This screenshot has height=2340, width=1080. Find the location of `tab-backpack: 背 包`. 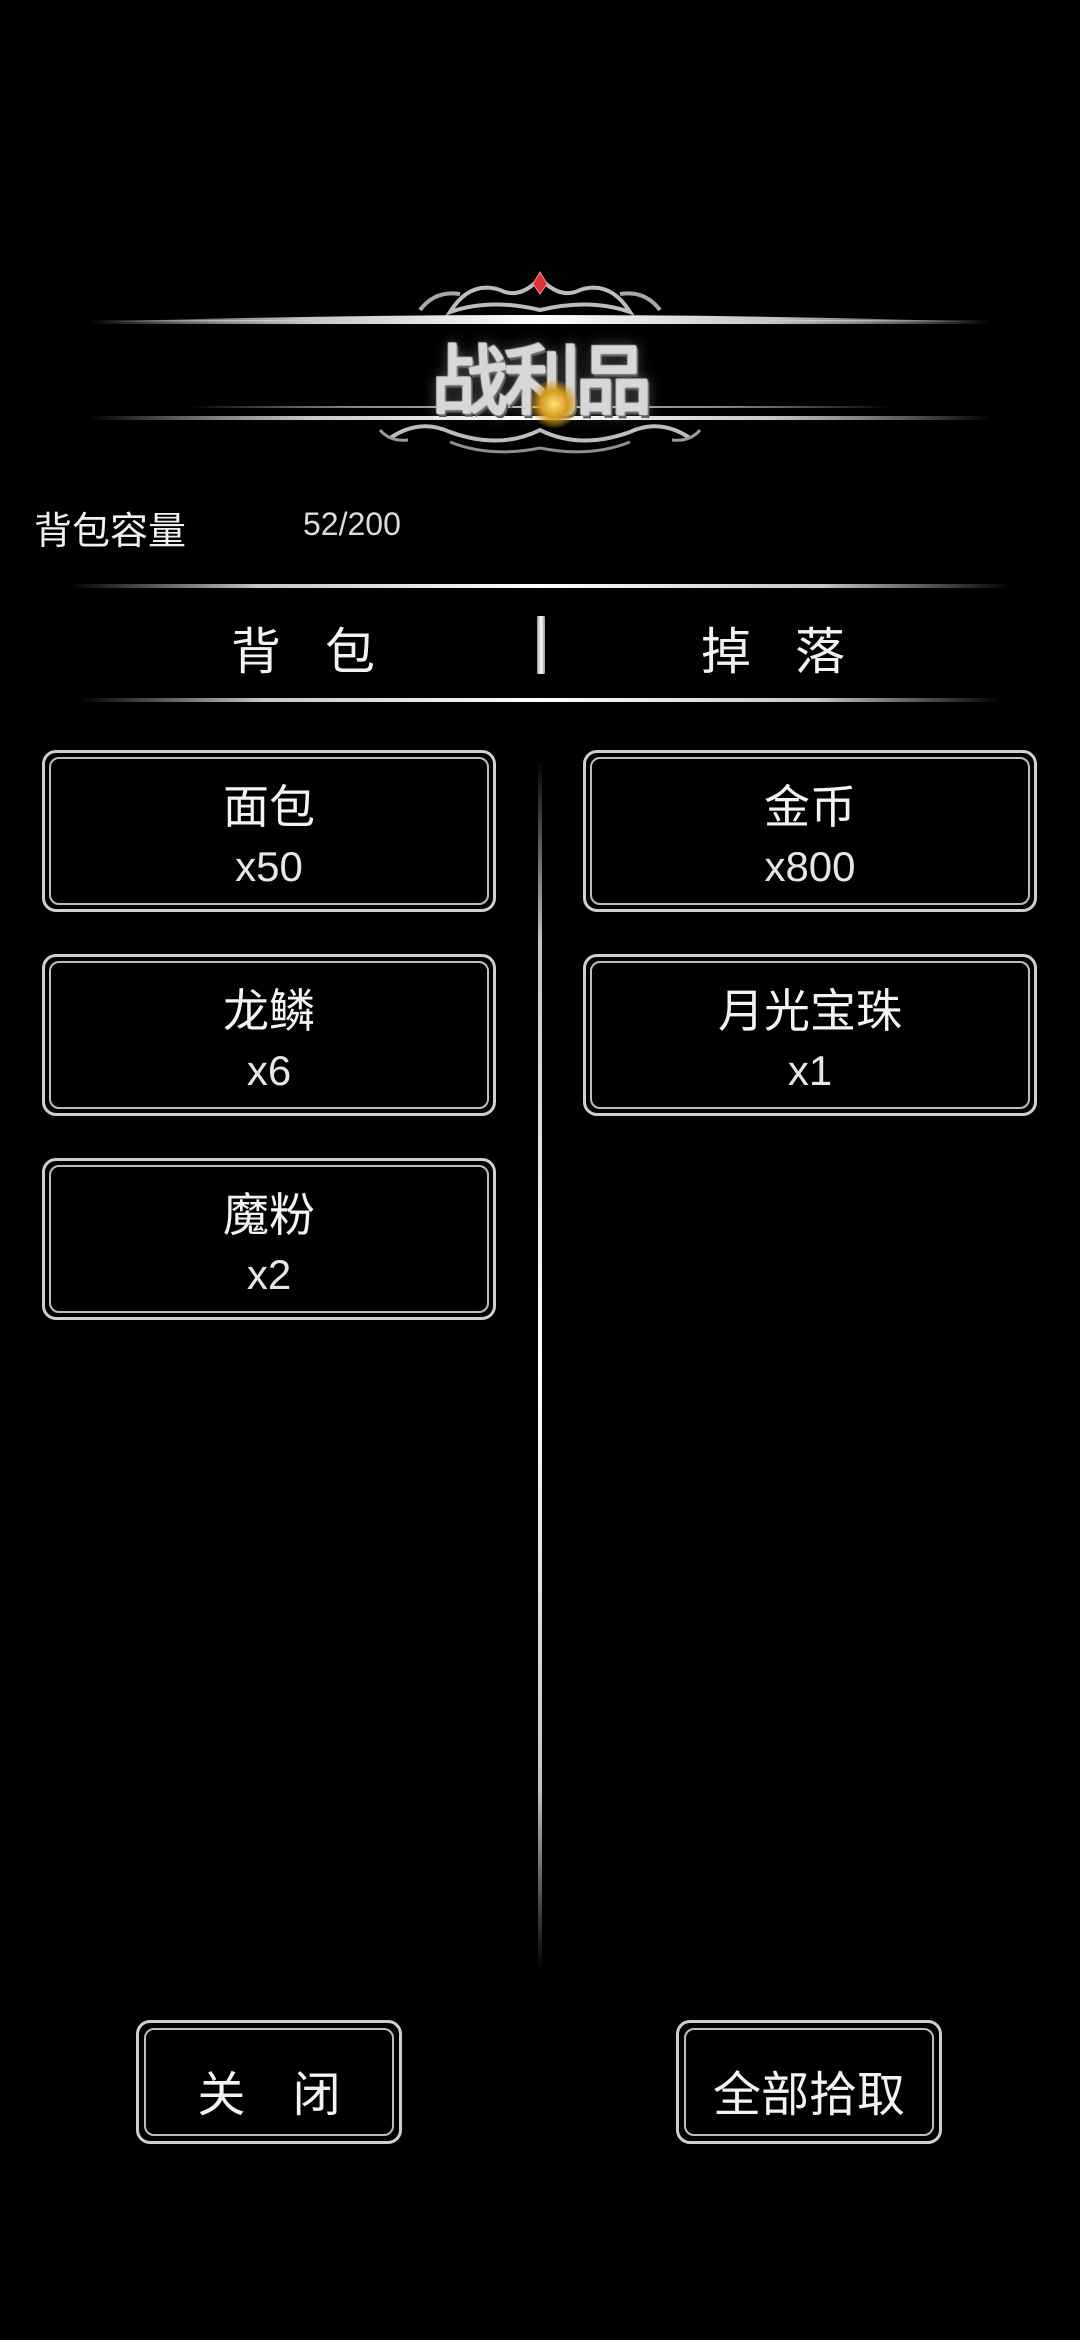

tab-backpack: 背 包 is located at coordinates (310, 648).